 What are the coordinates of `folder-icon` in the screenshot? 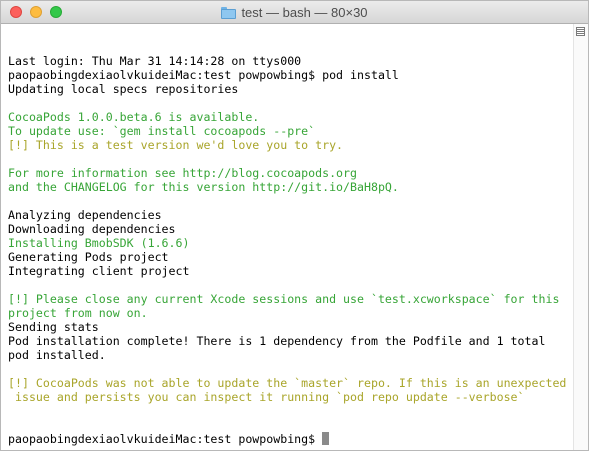 It's located at (229, 12).